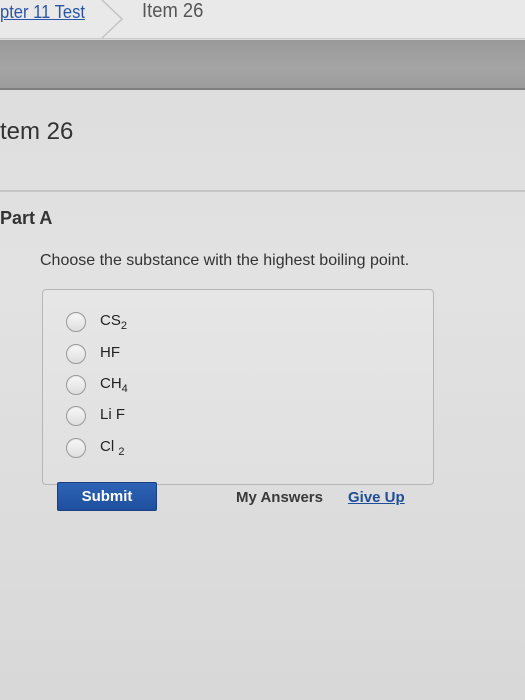  What do you see at coordinates (97, 385) in the screenshot?
I see `option-ch4: CH4` at bounding box center [97, 385].